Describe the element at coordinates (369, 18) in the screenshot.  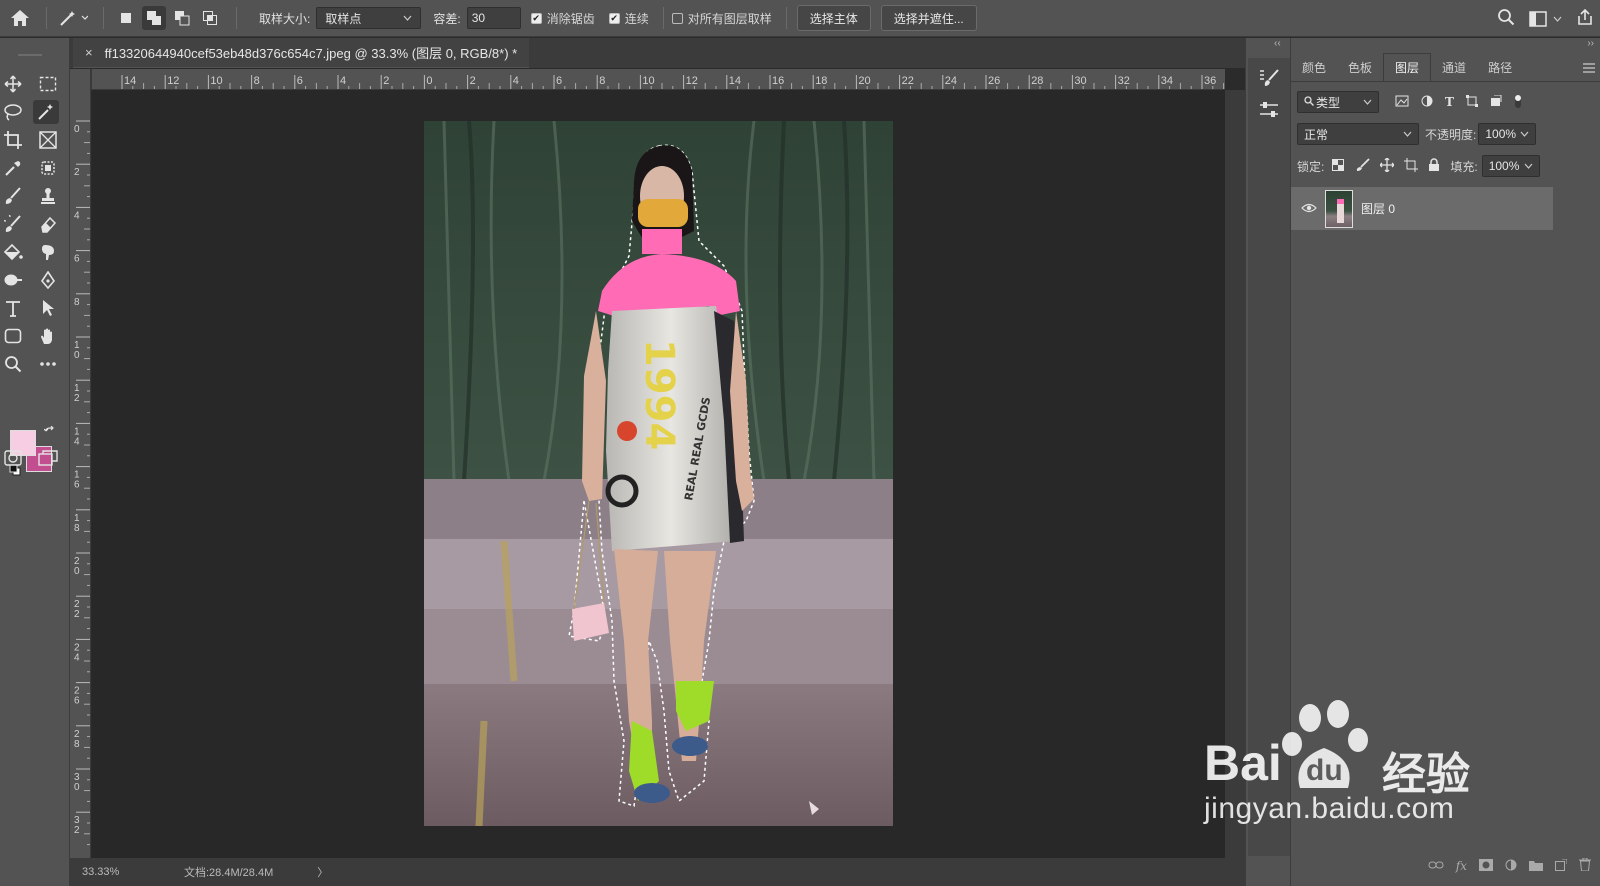
I see `sample-size-select: 取样点` at that location.